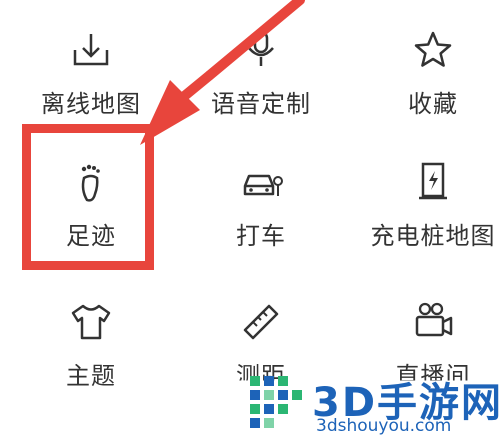 This screenshot has height=443, width=500. What do you see at coordinates (433, 104) in the screenshot?
I see `favorites-label: 收藏` at bounding box center [433, 104].